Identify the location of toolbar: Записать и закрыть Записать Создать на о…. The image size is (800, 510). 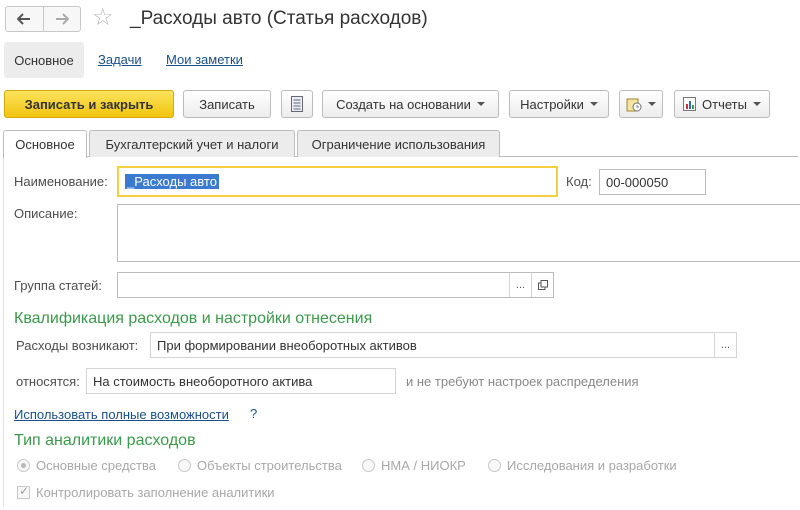
(400, 105).